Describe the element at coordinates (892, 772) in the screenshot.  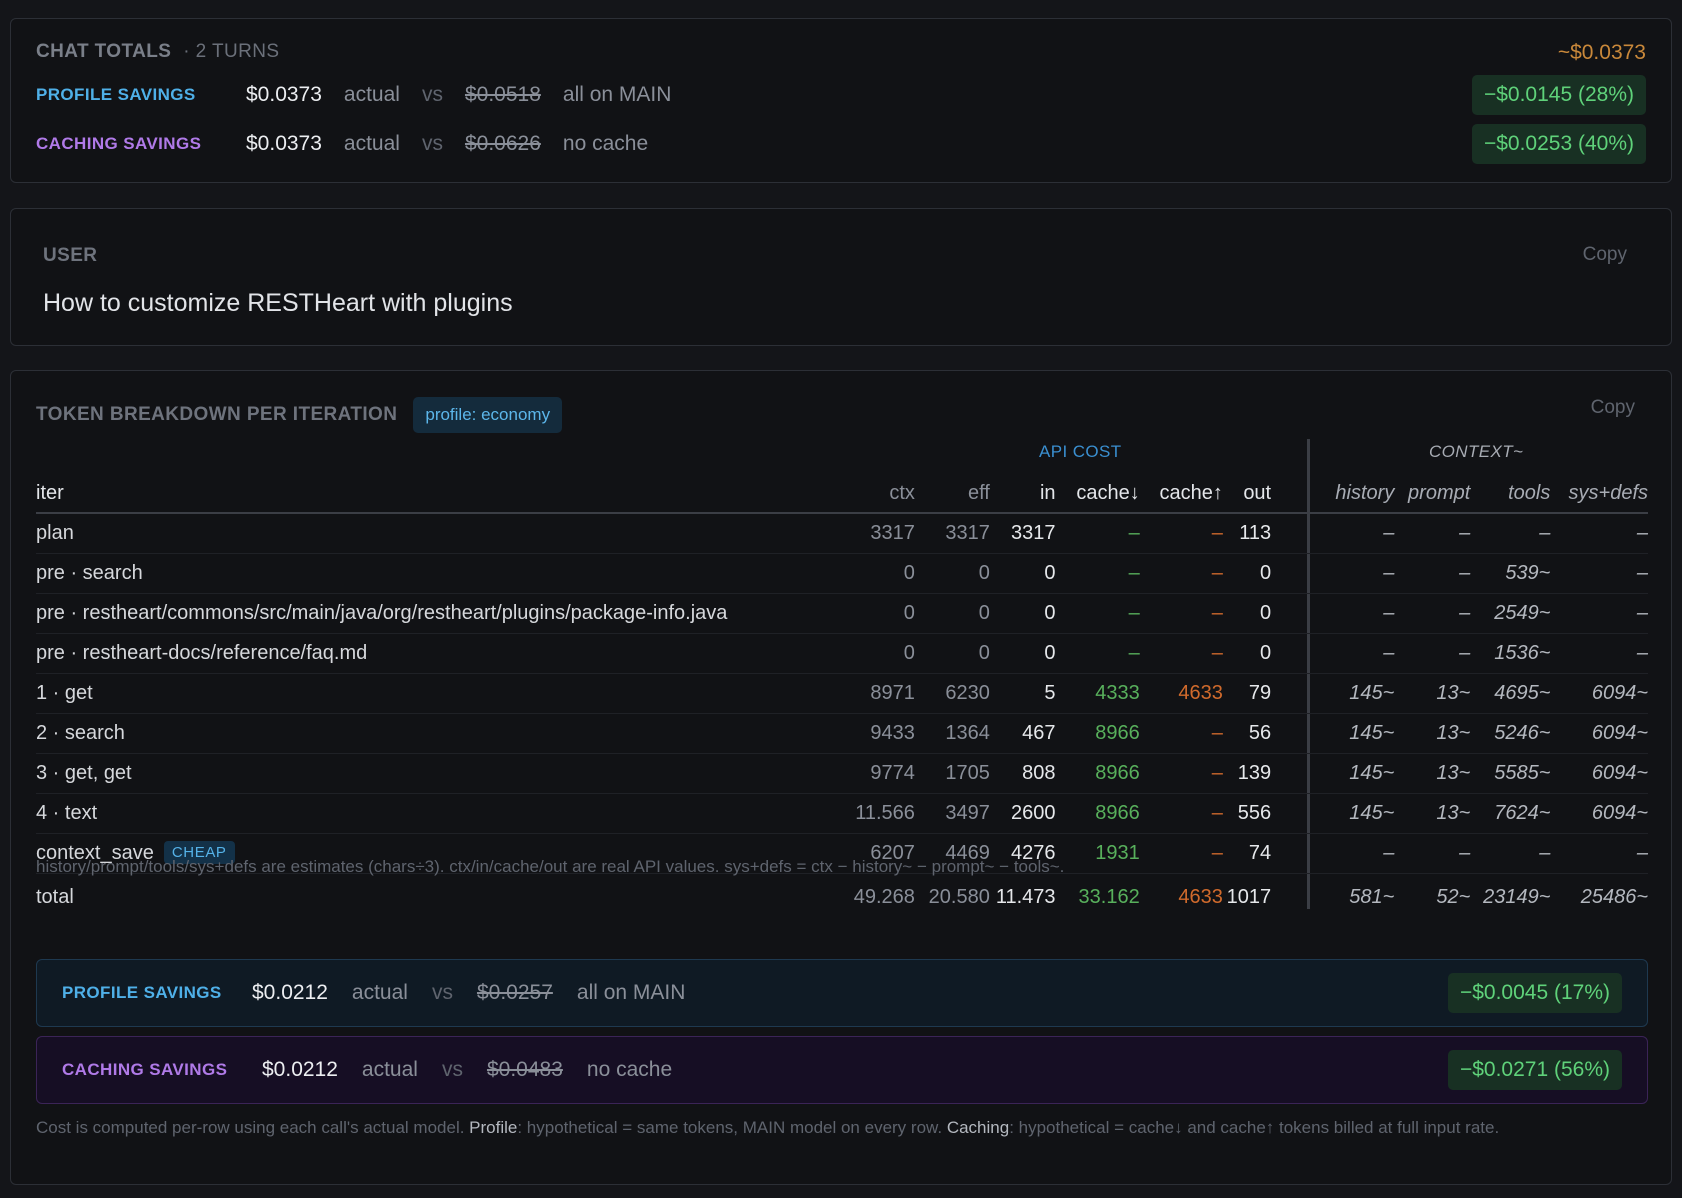
I see `cell-ctx: 9774` at that location.